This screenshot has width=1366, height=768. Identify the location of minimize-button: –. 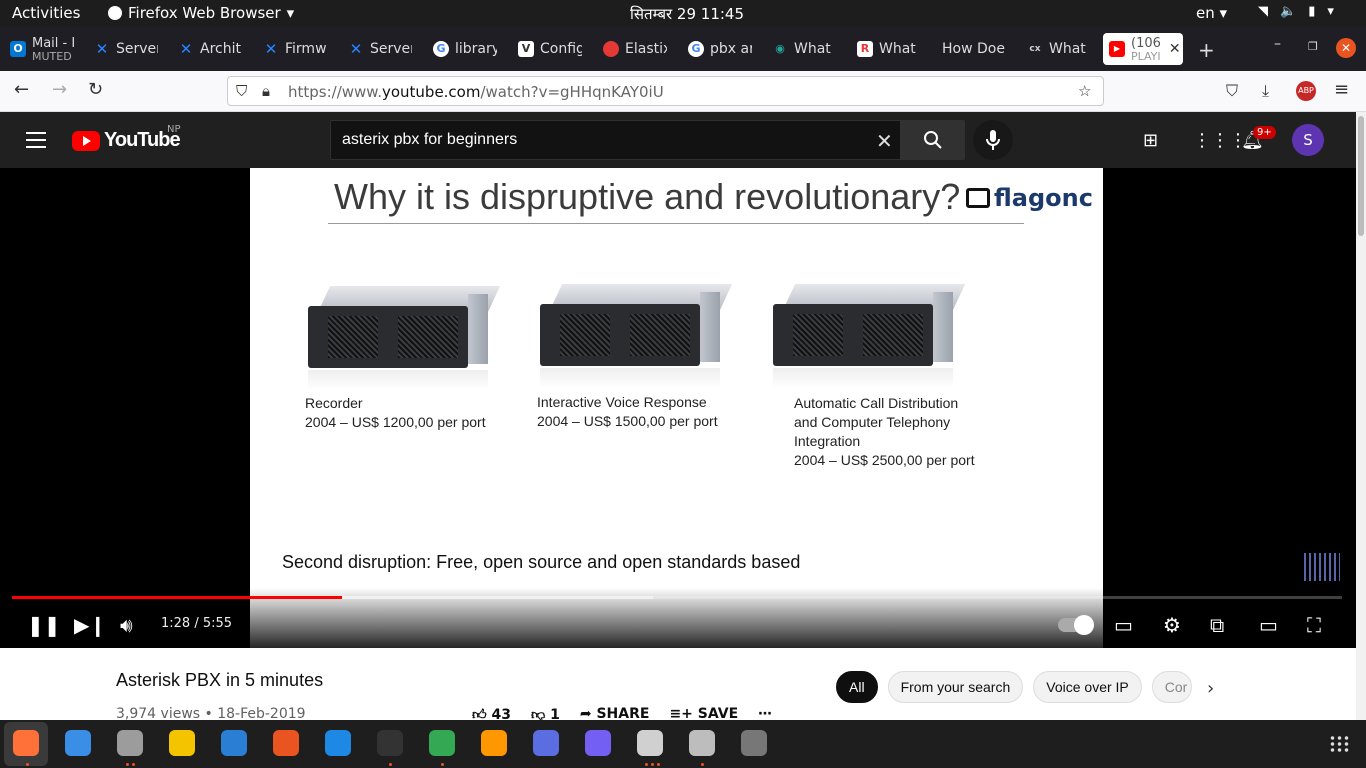
(1277, 44).